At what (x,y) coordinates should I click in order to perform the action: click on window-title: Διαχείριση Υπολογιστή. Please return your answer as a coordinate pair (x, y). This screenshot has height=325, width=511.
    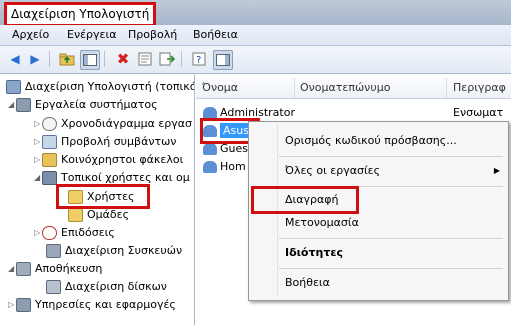
    Looking at the image, I should click on (80, 14).